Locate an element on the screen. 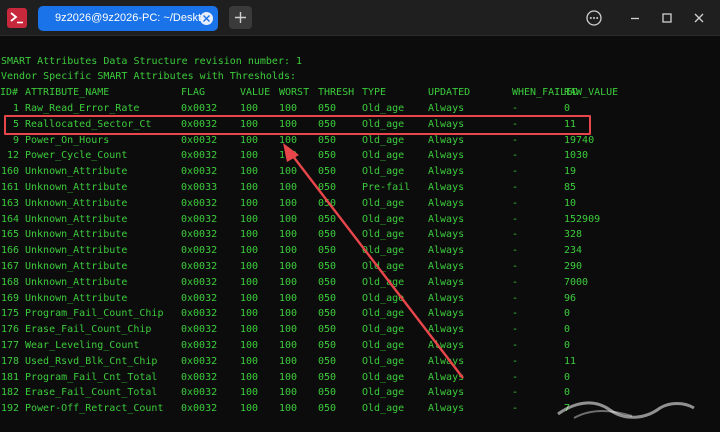 This screenshot has width=720, height=432. watermark-logo is located at coordinates (626, 410).